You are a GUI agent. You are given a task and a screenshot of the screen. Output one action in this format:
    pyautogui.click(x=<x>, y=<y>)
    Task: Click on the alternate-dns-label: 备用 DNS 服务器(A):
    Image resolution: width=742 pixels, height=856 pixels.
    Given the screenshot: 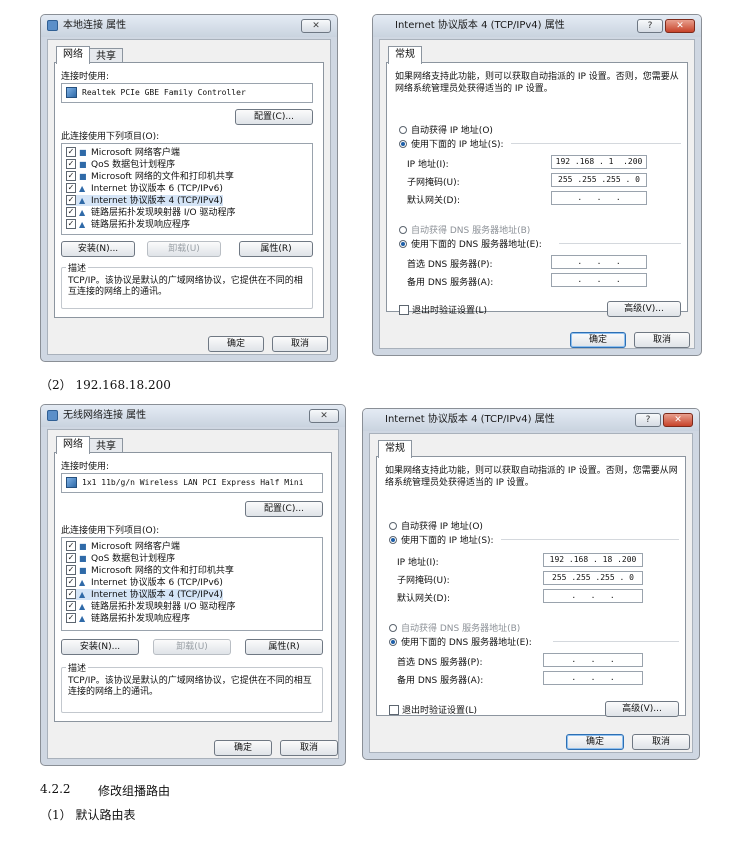 What is the action you would take?
    pyautogui.click(x=450, y=283)
    